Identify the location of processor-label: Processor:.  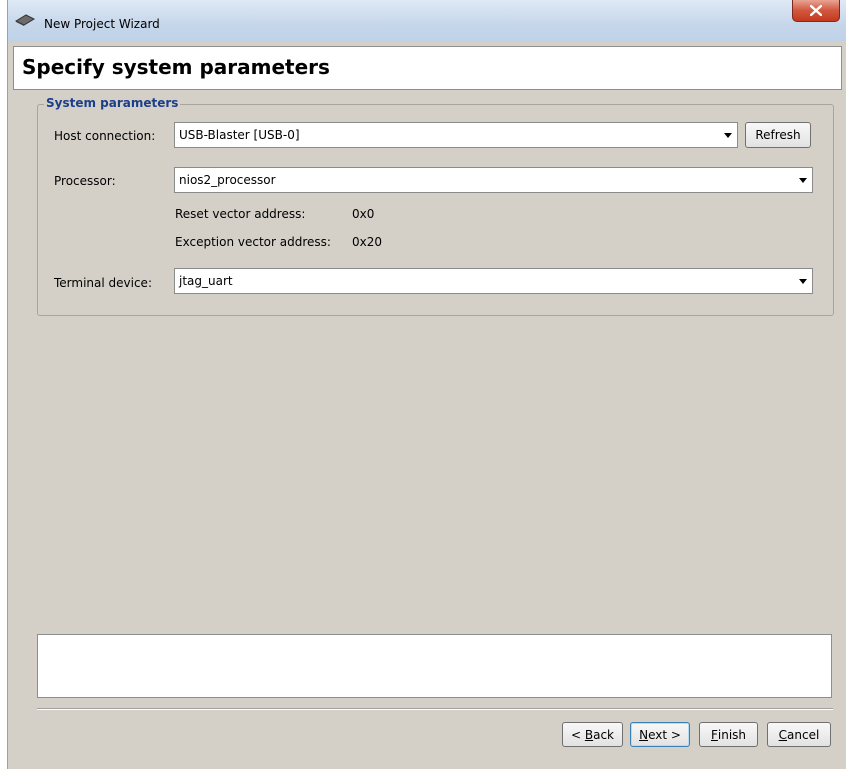
(85, 181).